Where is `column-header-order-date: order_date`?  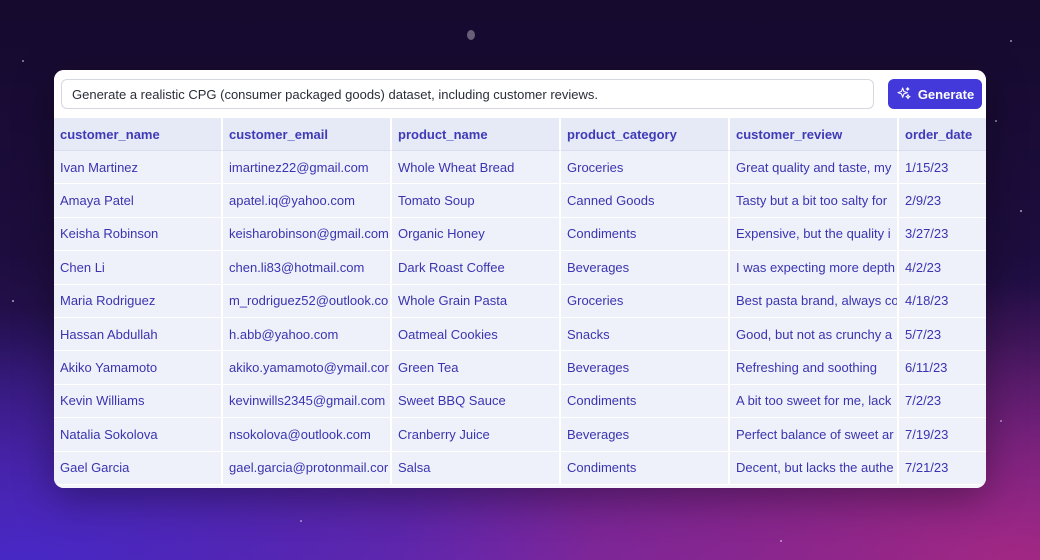
column-header-order-date: order_date is located at coordinates (942, 134).